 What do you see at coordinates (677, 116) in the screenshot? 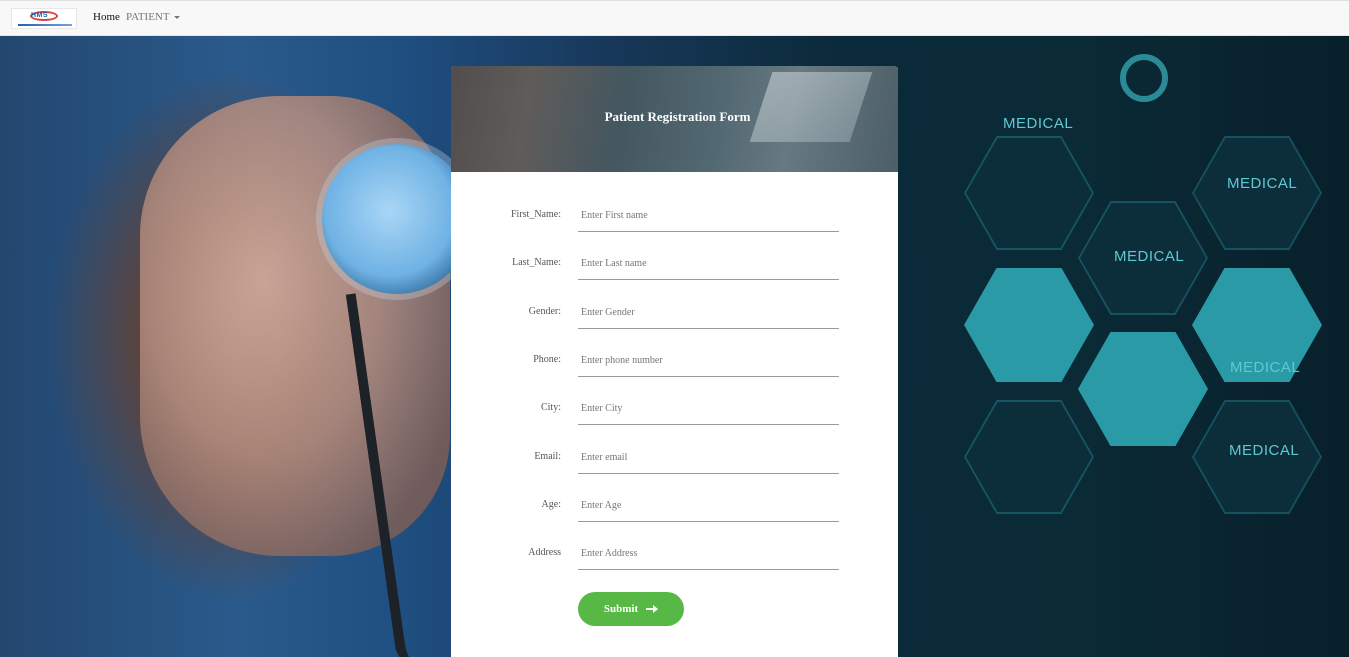
I see `form-title: Patient Registration Form` at bounding box center [677, 116].